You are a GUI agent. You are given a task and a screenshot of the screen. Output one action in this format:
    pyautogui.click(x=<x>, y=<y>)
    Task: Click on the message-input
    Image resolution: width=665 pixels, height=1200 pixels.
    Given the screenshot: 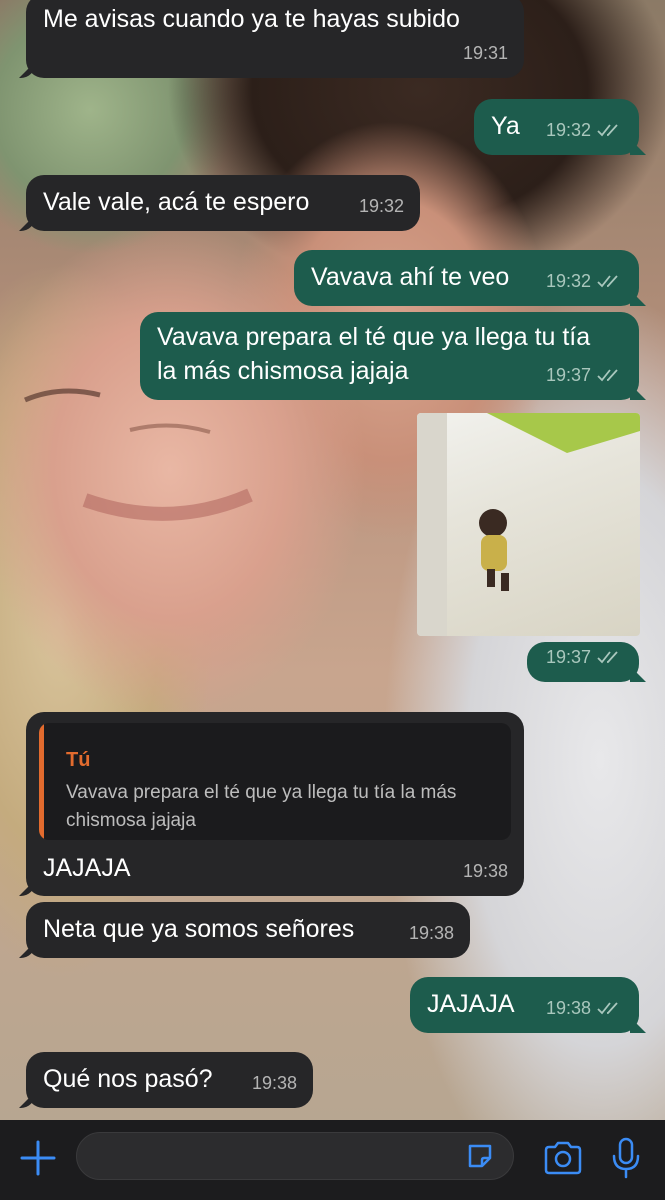 What is the action you would take?
    pyautogui.click(x=295, y=1156)
    